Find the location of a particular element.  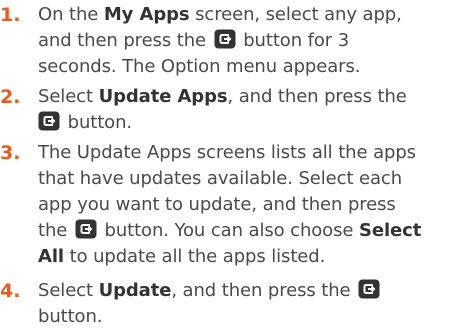

bold-term-select-all: All is located at coordinates (51, 256).